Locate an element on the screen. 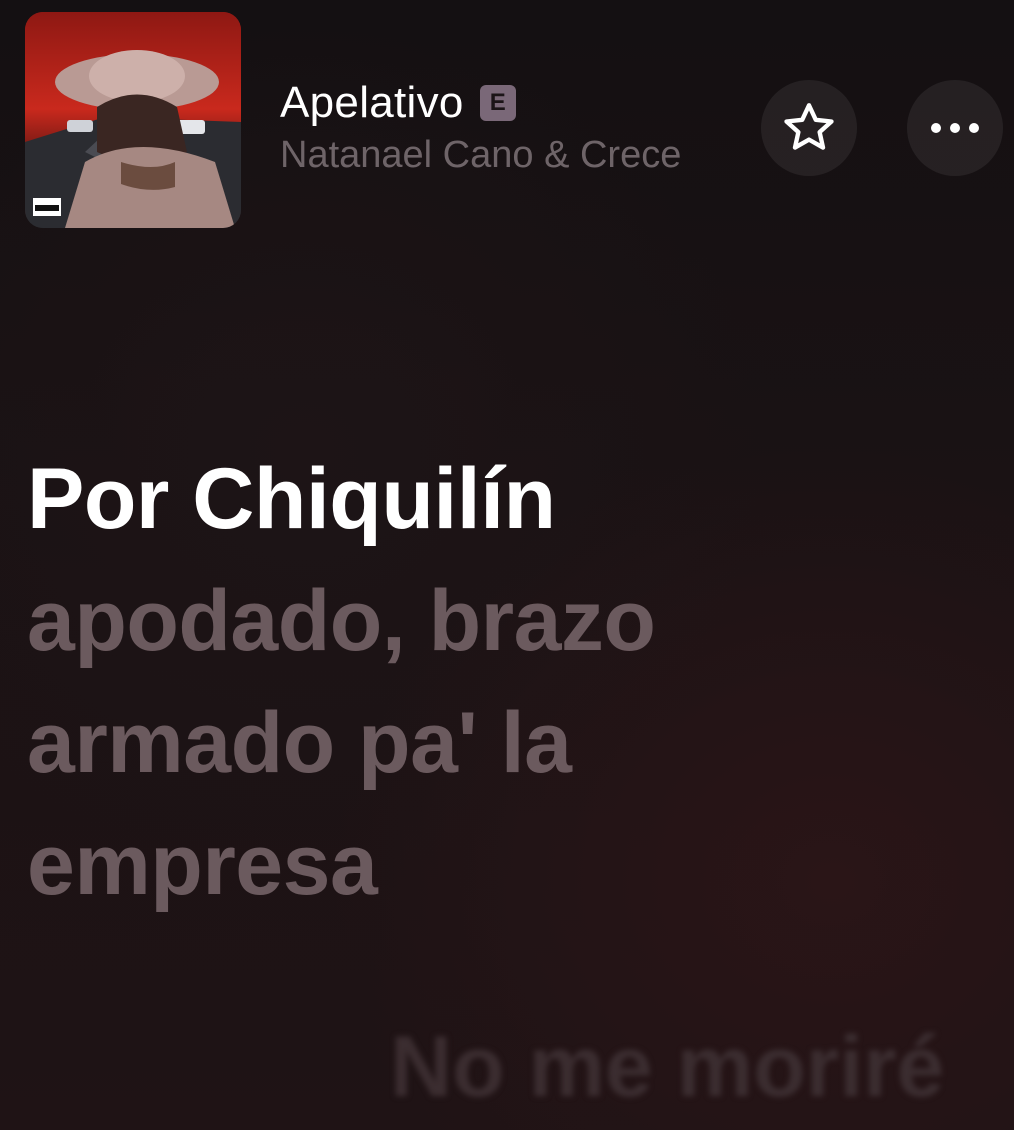 The width and height of the screenshot is (1014, 1130). lyric-line-active: Por Chiquilín is located at coordinates (507, 499).